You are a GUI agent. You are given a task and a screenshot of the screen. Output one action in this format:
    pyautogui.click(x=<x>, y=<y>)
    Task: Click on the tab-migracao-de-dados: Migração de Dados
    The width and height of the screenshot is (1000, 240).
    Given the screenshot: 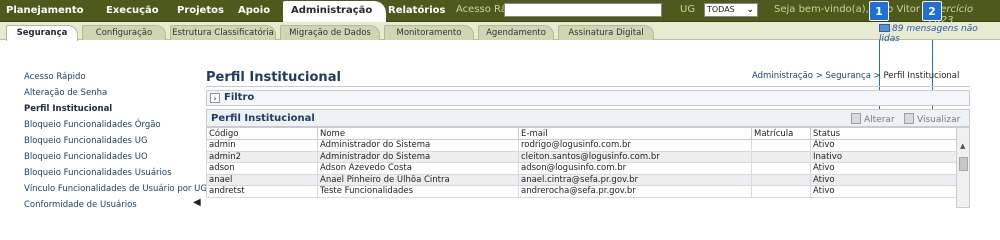 What is the action you would take?
    pyautogui.click(x=330, y=32)
    